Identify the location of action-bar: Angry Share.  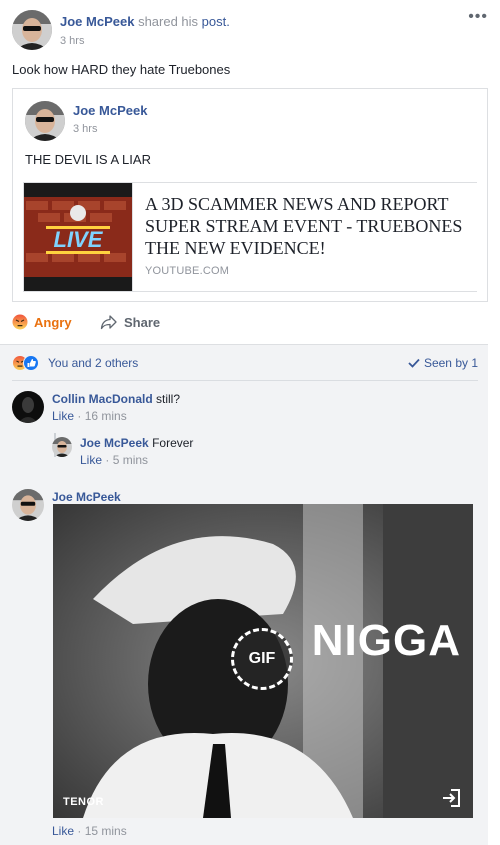
(250, 323).